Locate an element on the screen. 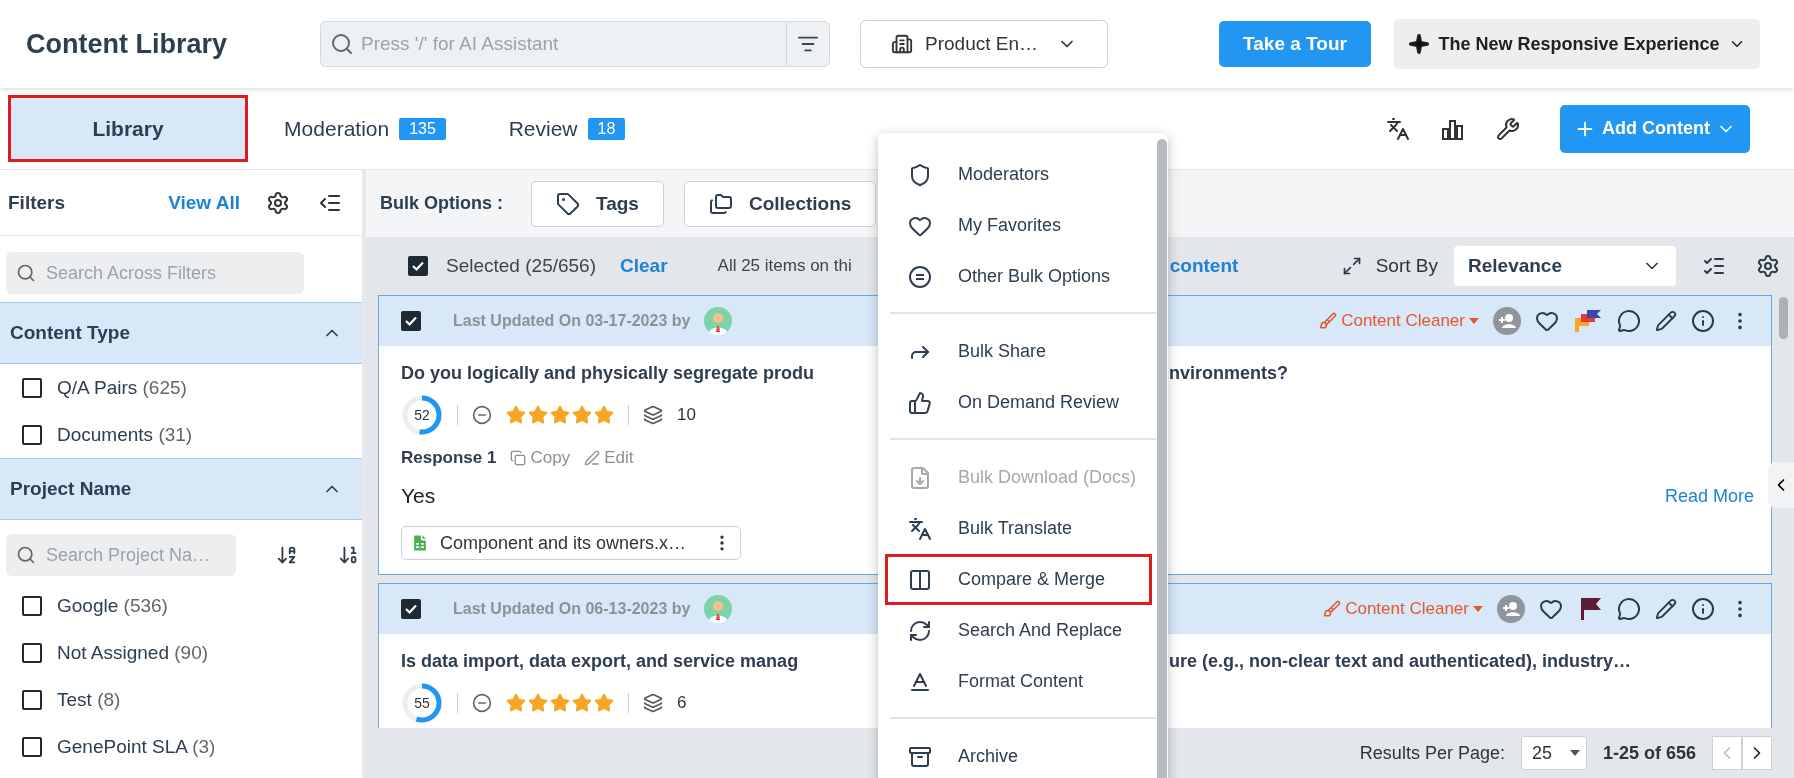 The height and width of the screenshot is (778, 1794). select-all-checkbox is located at coordinates (418, 266).